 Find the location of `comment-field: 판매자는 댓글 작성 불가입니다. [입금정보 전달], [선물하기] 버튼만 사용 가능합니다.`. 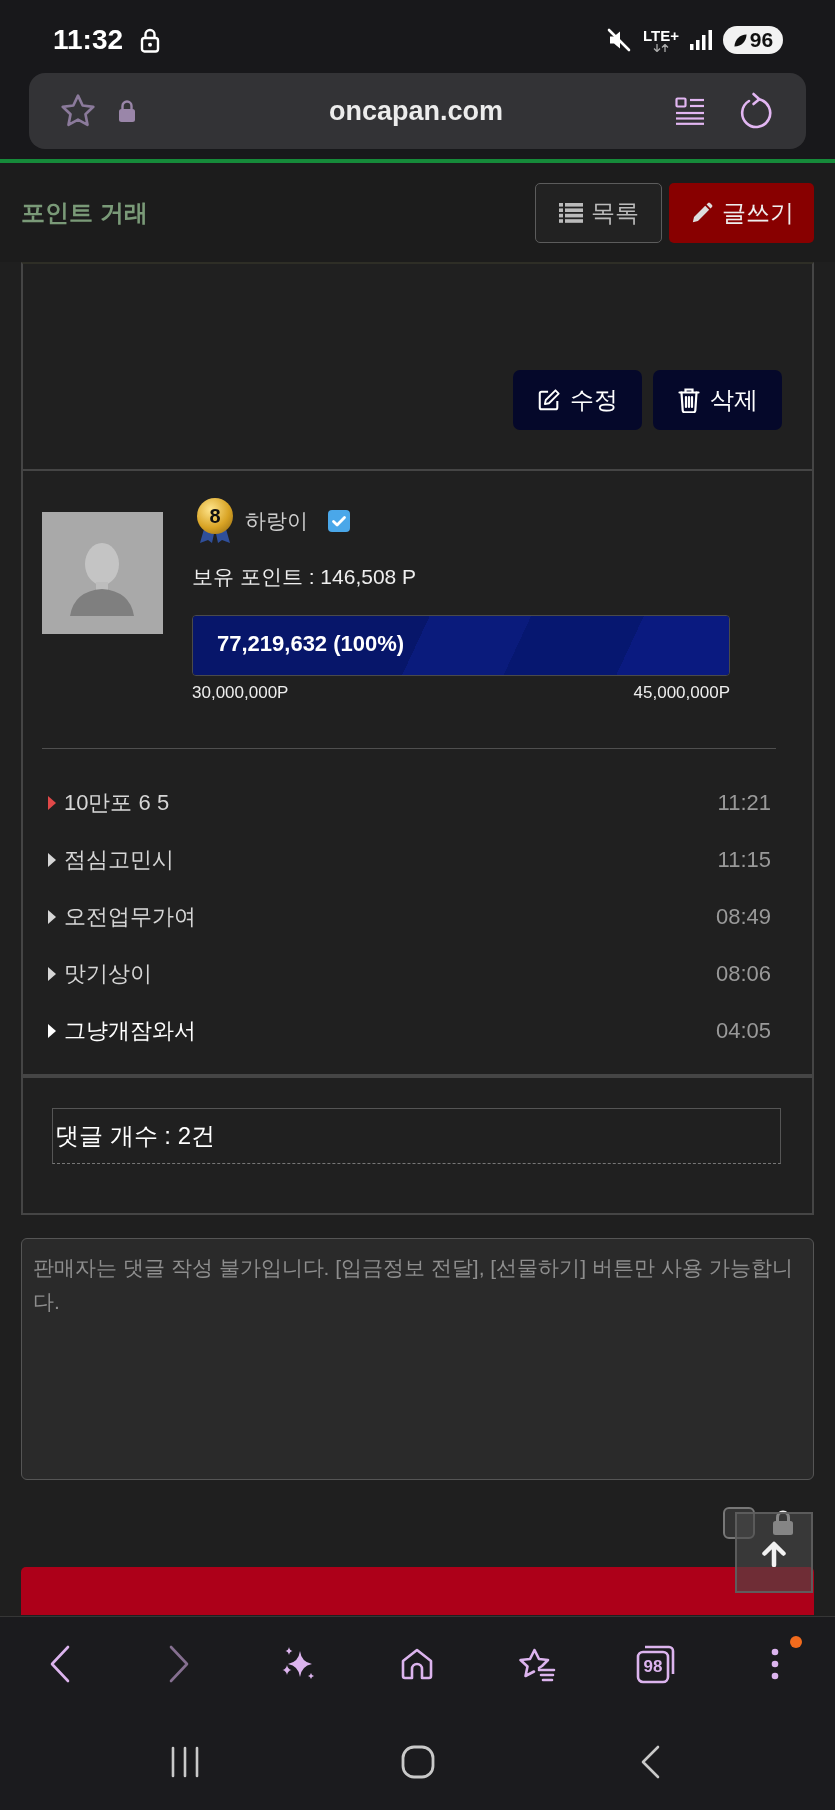

comment-field: 판매자는 댓글 작성 불가입니다. [입금정보 전달], [선물하기] 버튼만 사용 가능합니다. is located at coordinates (417, 1359).